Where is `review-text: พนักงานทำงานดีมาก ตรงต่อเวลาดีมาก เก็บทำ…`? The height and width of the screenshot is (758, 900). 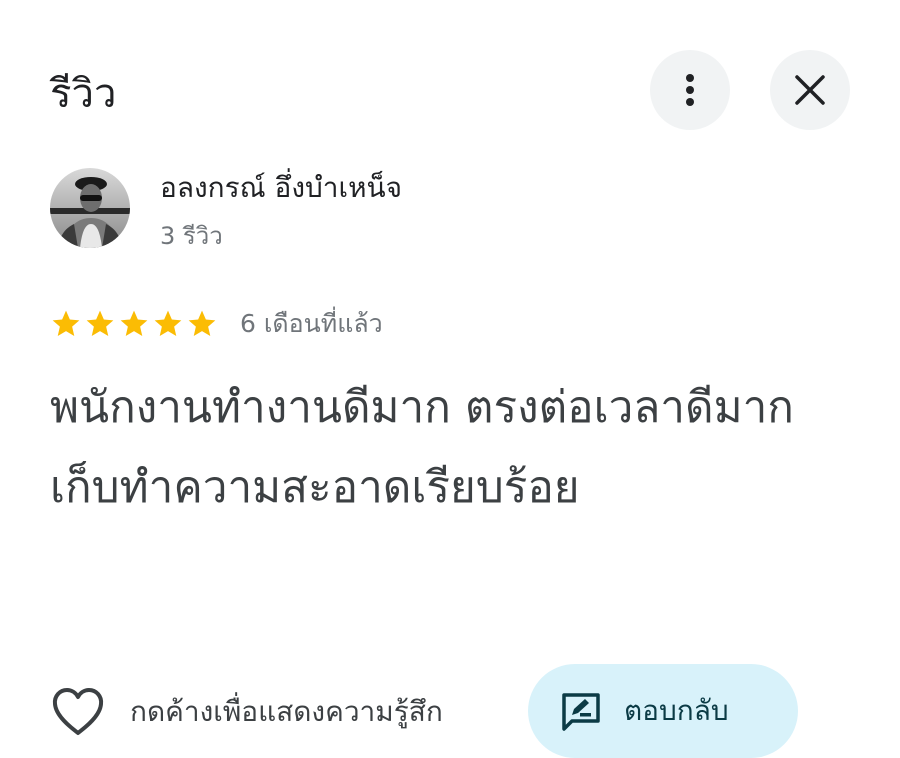 review-text: พนักงานทำงานดีมาก ตรงต่อเวลาดีมาก เก็บทำ… is located at coordinates (422, 447).